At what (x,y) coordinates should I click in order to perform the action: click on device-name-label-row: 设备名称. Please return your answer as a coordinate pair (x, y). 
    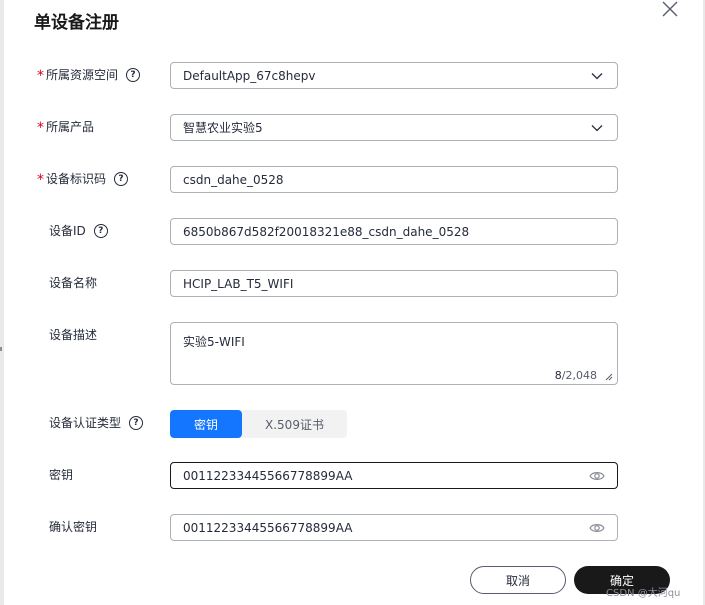
    Looking at the image, I should click on (73, 283).